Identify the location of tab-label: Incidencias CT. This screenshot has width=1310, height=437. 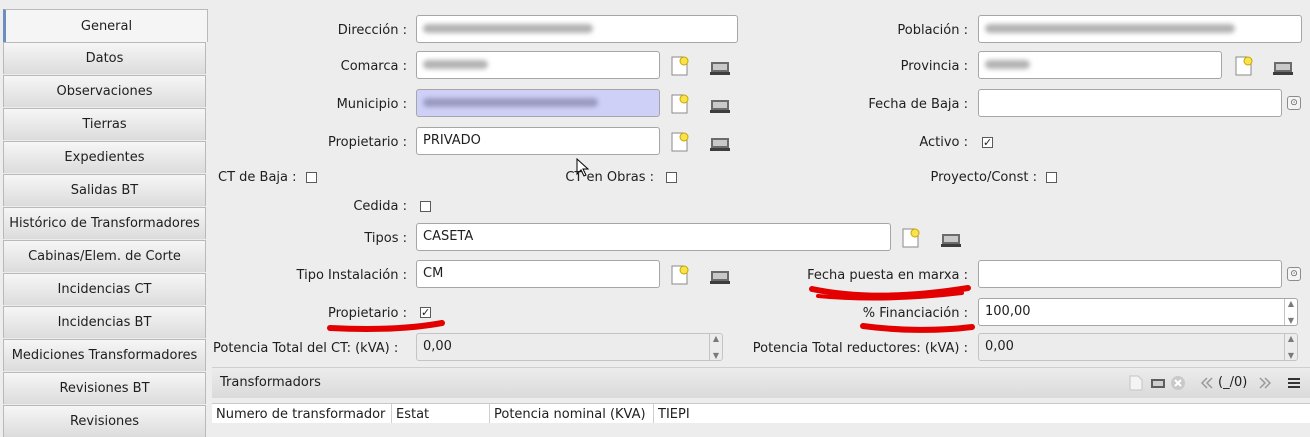
(104, 289).